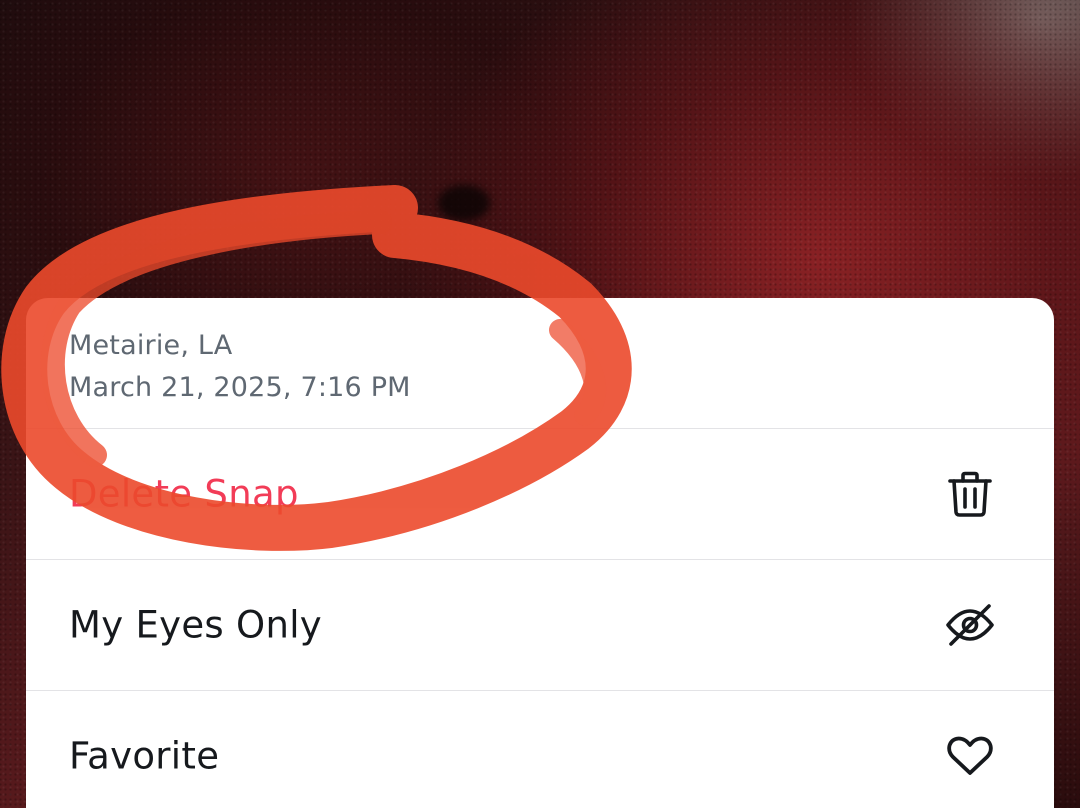 The height and width of the screenshot is (808, 1080). Describe the element at coordinates (184, 494) in the screenshot. I see `delete-snap-label: Delete Snap` at that location.